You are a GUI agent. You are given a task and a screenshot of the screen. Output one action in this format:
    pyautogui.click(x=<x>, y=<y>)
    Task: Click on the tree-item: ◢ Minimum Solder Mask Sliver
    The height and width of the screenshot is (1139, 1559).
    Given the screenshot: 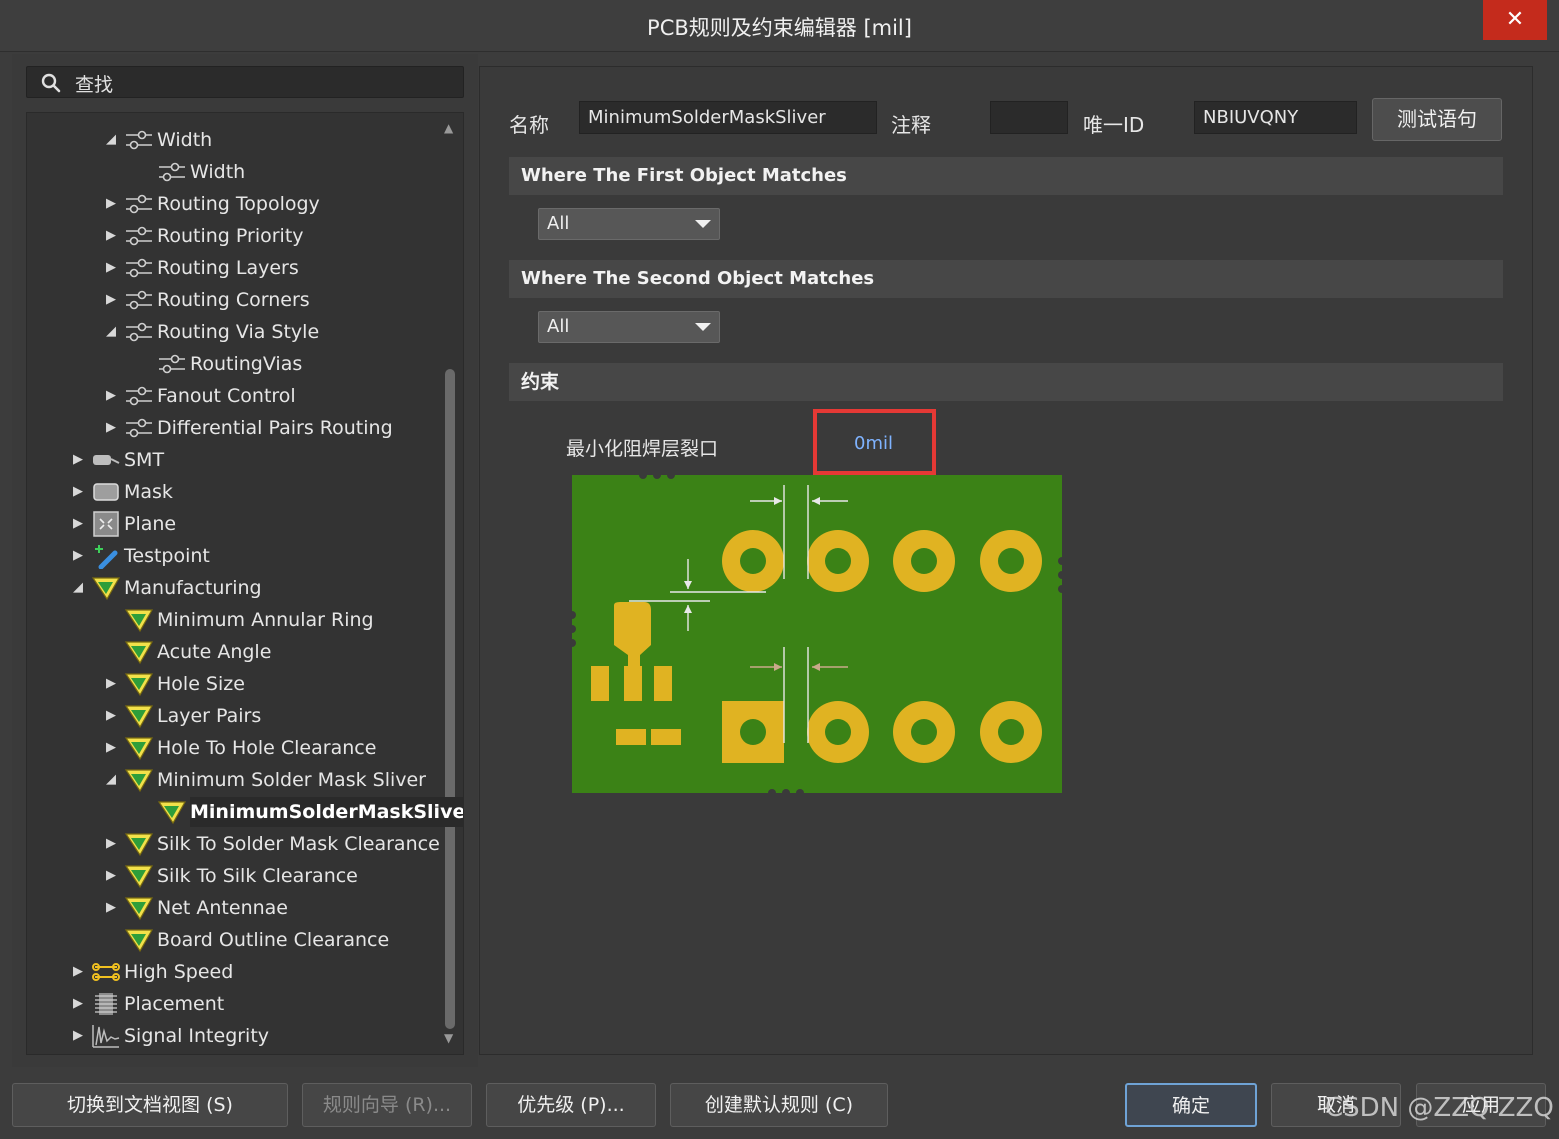 What is the action you would take?
    pyautogui.click(x=232, y=780)
    